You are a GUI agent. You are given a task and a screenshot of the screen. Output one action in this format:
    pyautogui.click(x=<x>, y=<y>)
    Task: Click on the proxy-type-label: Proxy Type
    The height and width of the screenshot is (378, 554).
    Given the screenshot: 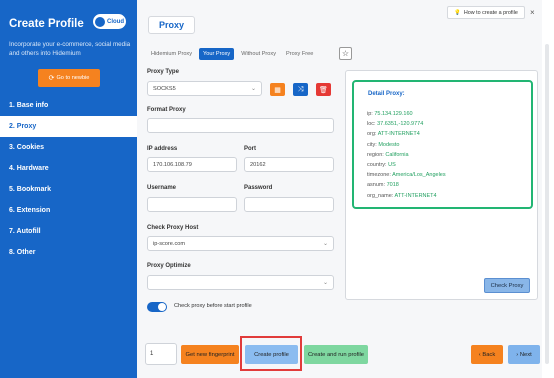 What is the action you would take?
    pyautogui.click(x=163, y=72)
    